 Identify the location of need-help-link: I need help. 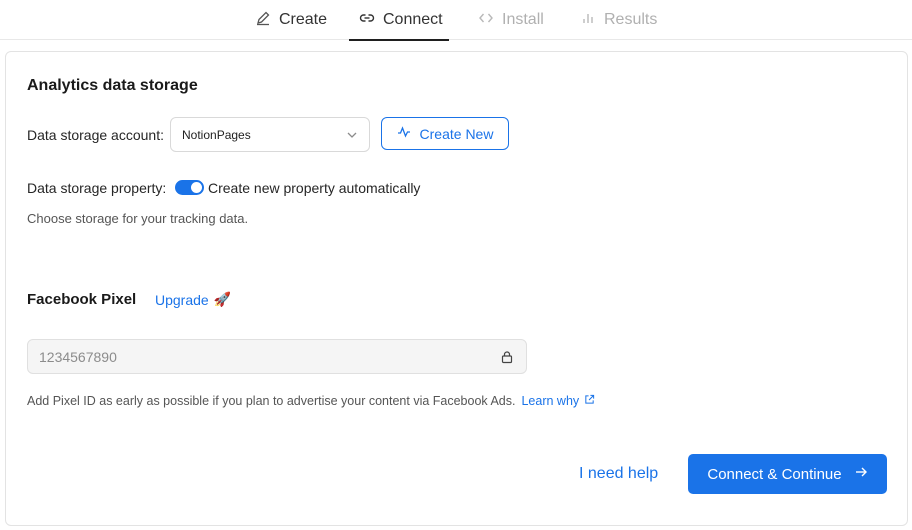
(618, 474).